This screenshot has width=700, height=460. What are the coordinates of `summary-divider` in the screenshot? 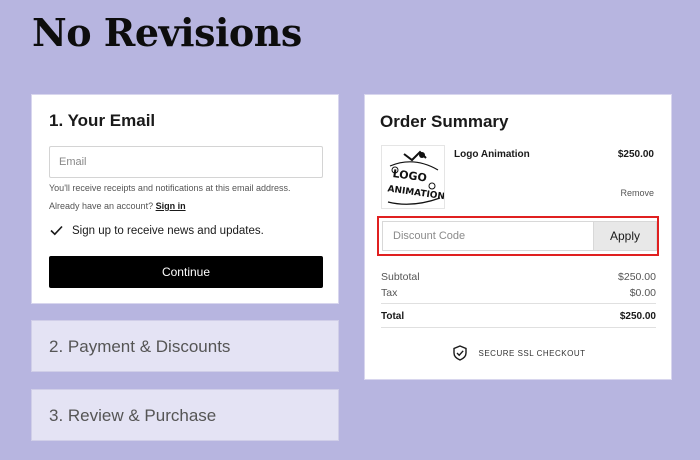 It's located at (518, 303).